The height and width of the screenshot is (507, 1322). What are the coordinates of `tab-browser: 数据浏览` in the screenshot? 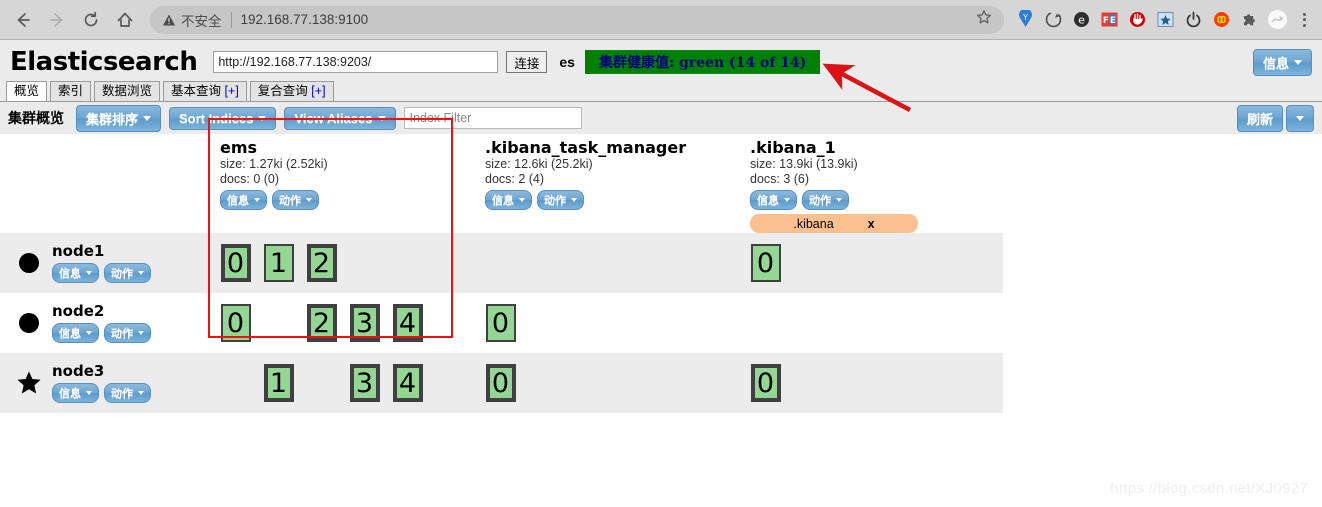 It's located at (127, 91).